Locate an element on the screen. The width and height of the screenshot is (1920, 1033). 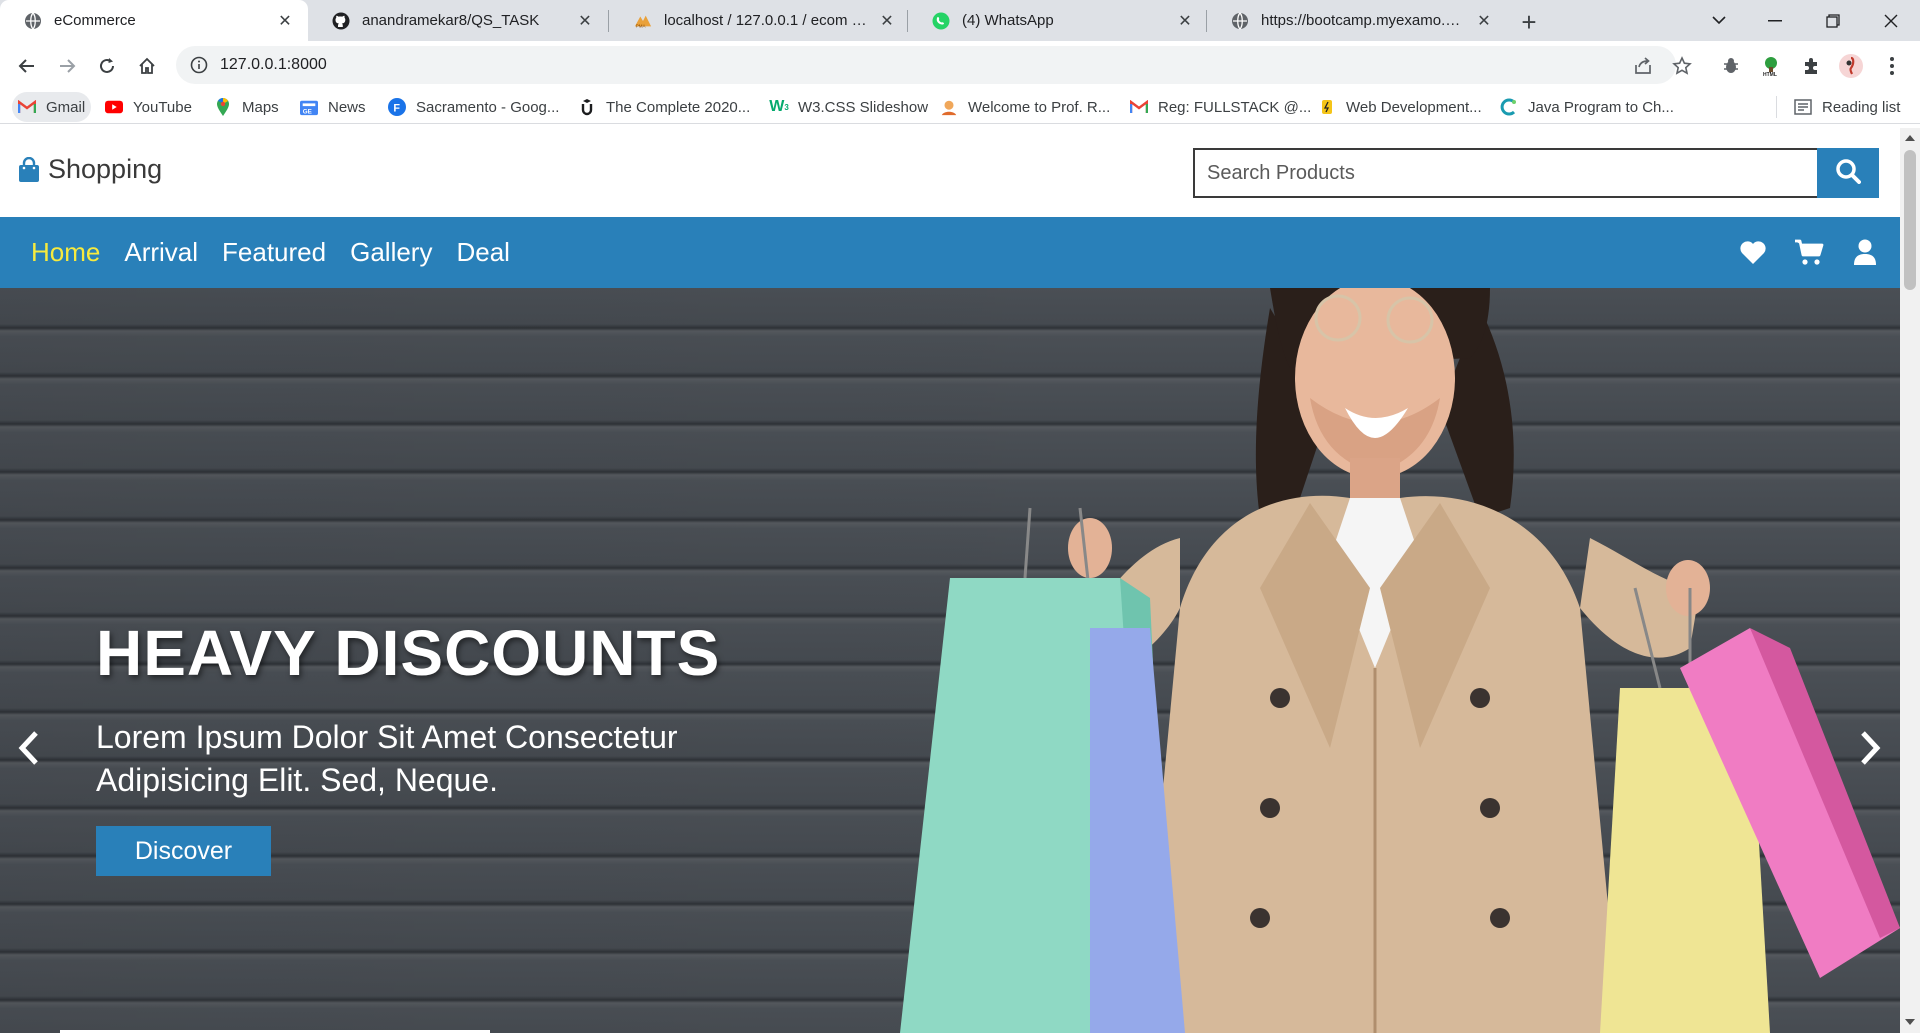
nav-links: Home Arrival Featured Gallery Deal is located at coordinates (270, 252).